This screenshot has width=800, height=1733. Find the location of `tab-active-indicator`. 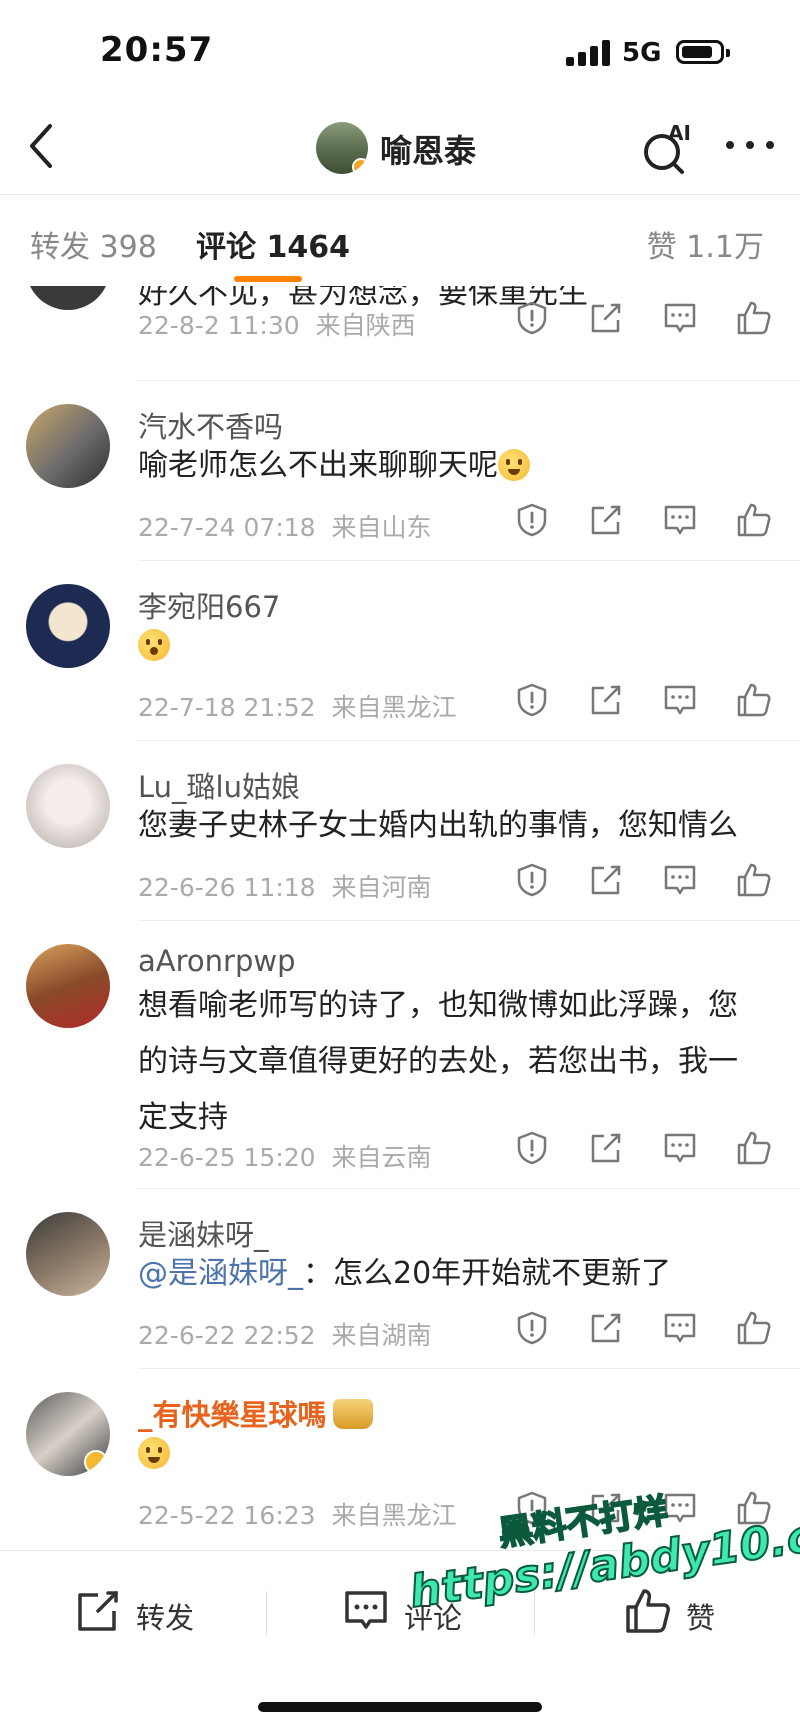

tab-active-indicator is located at coordinates (268, 279).